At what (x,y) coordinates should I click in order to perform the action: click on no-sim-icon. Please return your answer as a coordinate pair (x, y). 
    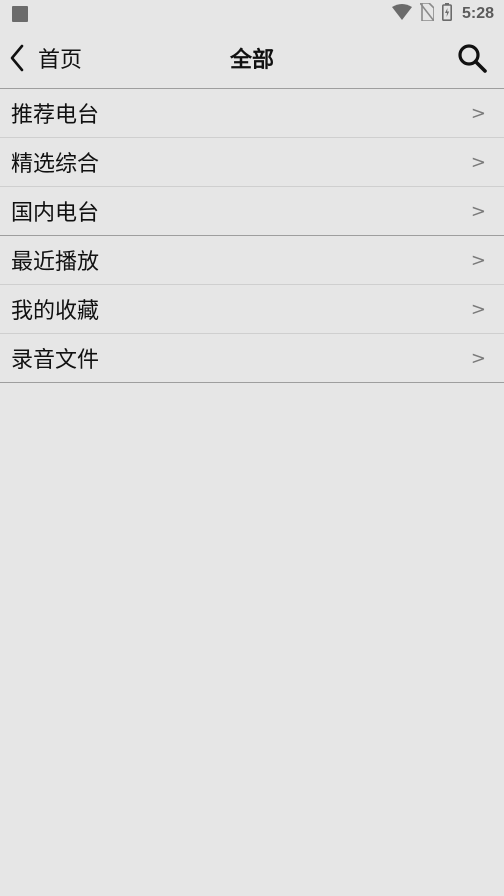
    Looking at the image, I should click on (427, 13).